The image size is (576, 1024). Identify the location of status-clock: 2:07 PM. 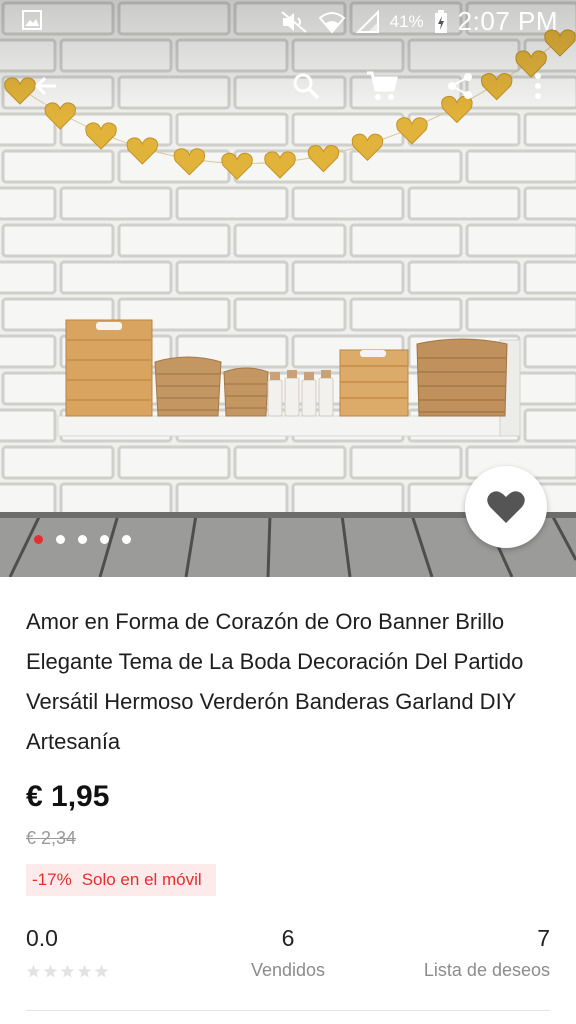
(507, 21).